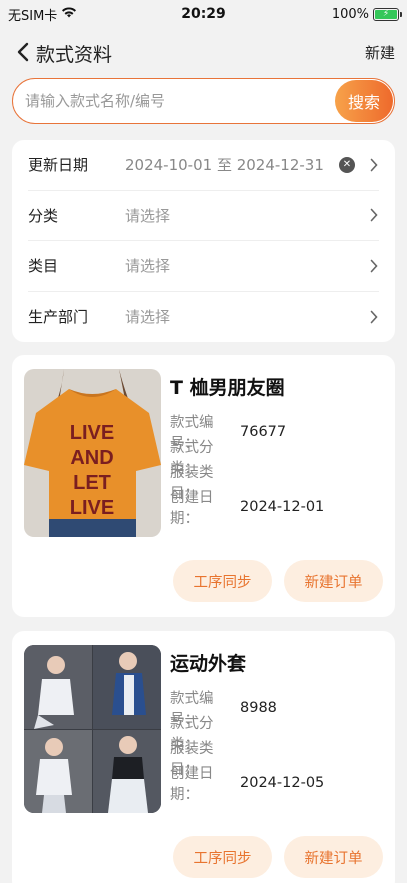 The height and width of the screenshot is (883, 407). Describe the element at coordinates (174, 101) in the screenshot. I see `search-input` at that location.